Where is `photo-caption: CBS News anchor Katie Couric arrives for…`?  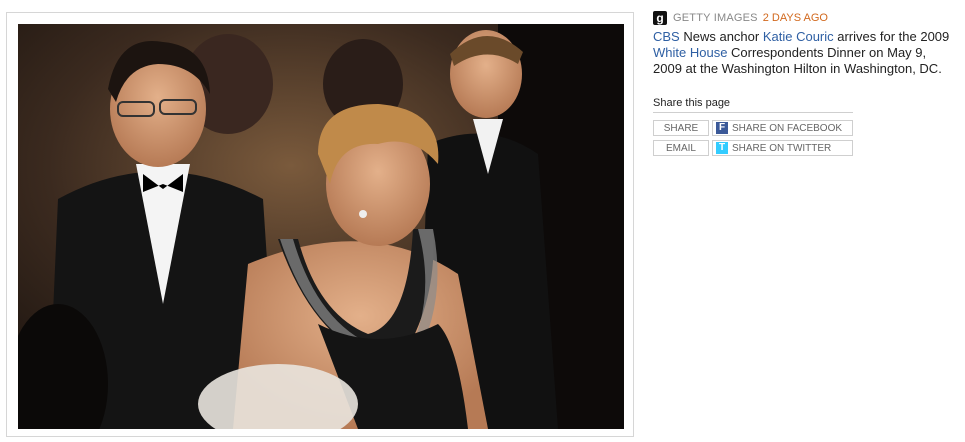 photo-caption: CBS News anchor Katie Couric arrives for… is located at coordinates (805, 53).